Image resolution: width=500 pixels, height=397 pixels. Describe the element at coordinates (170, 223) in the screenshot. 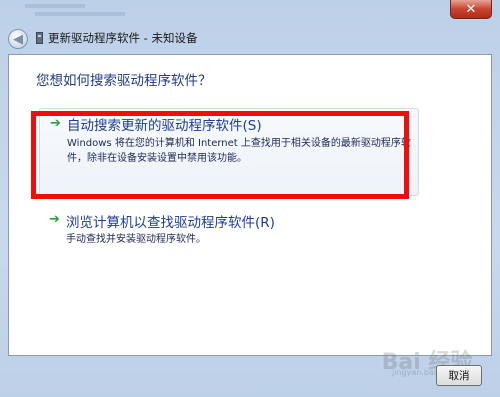

I see `browse-computer-title: 浏览计算机以查找驱动程序软件(R)` at that location.